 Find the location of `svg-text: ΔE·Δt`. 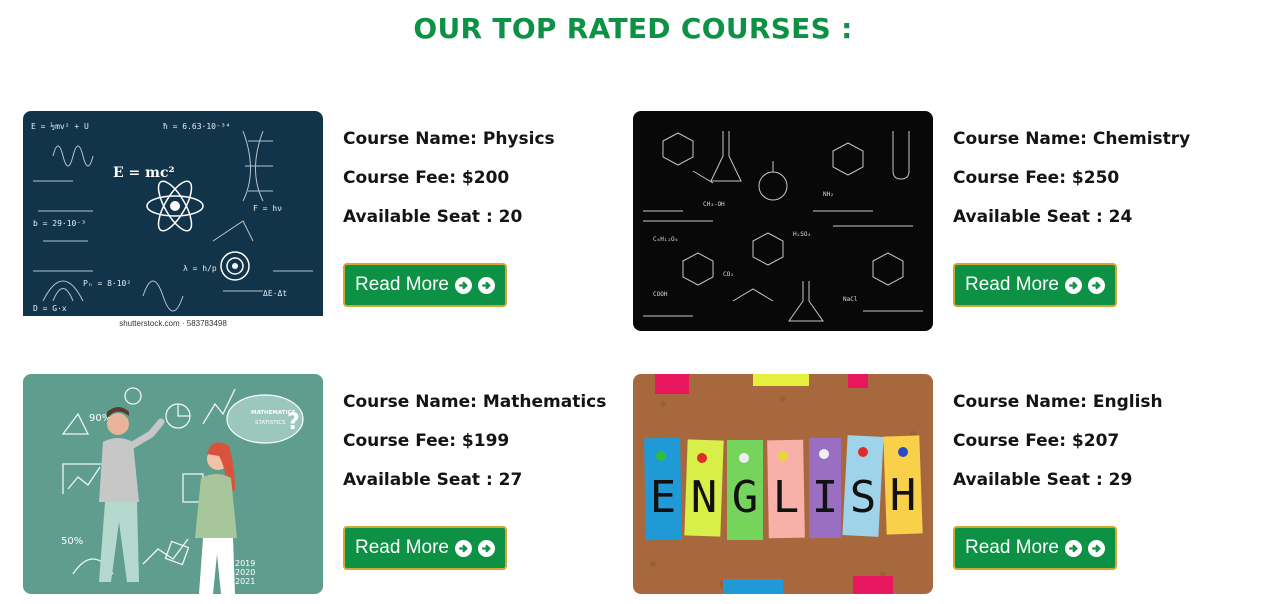

svg-text: ΔE·Δt is located at coordinates (275, 293).